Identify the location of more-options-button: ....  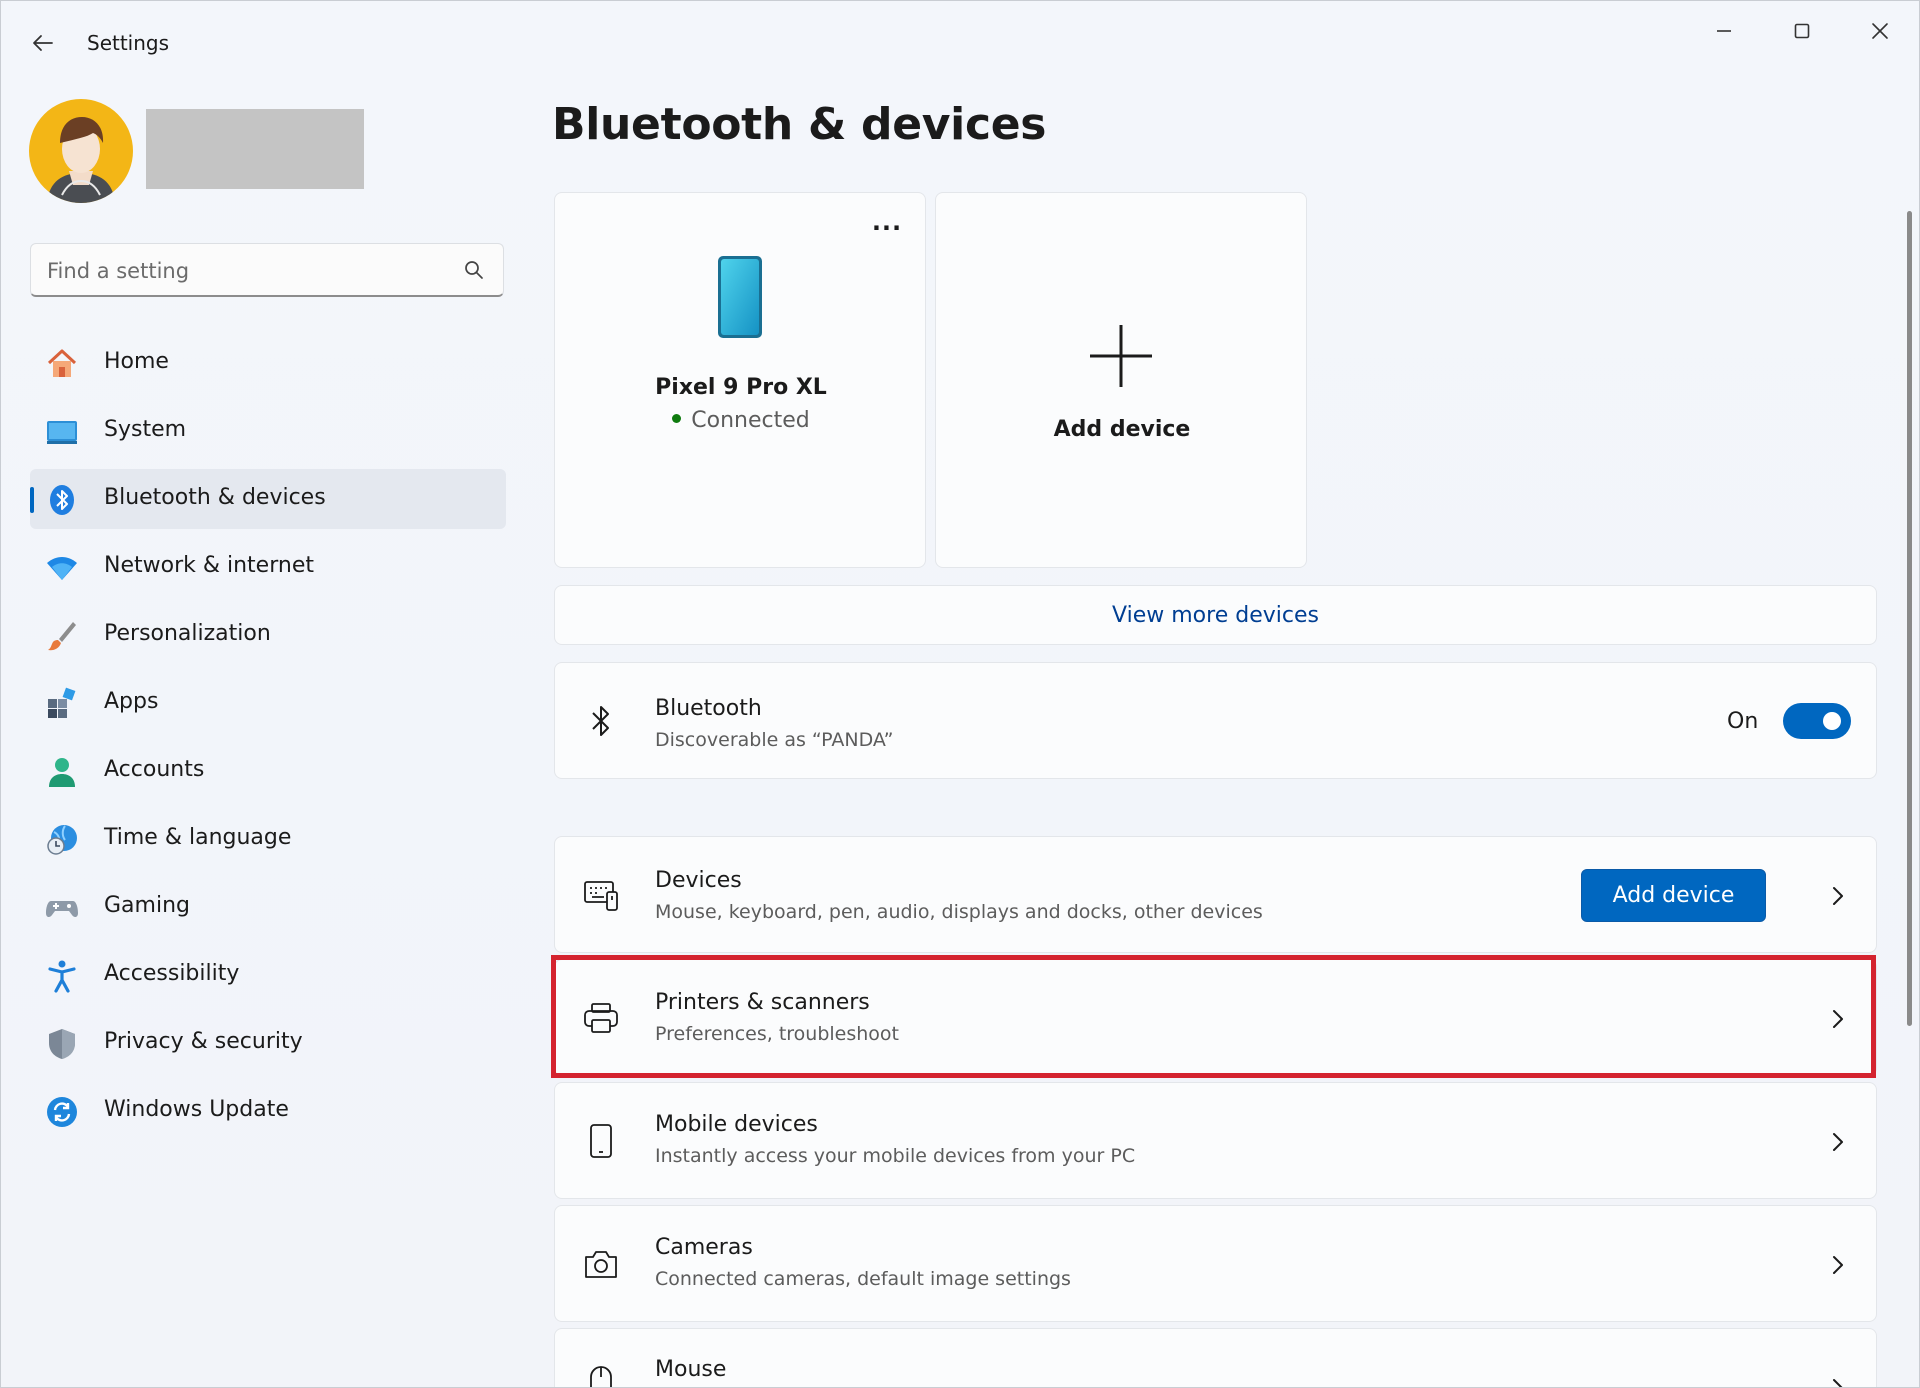
(887, 226).